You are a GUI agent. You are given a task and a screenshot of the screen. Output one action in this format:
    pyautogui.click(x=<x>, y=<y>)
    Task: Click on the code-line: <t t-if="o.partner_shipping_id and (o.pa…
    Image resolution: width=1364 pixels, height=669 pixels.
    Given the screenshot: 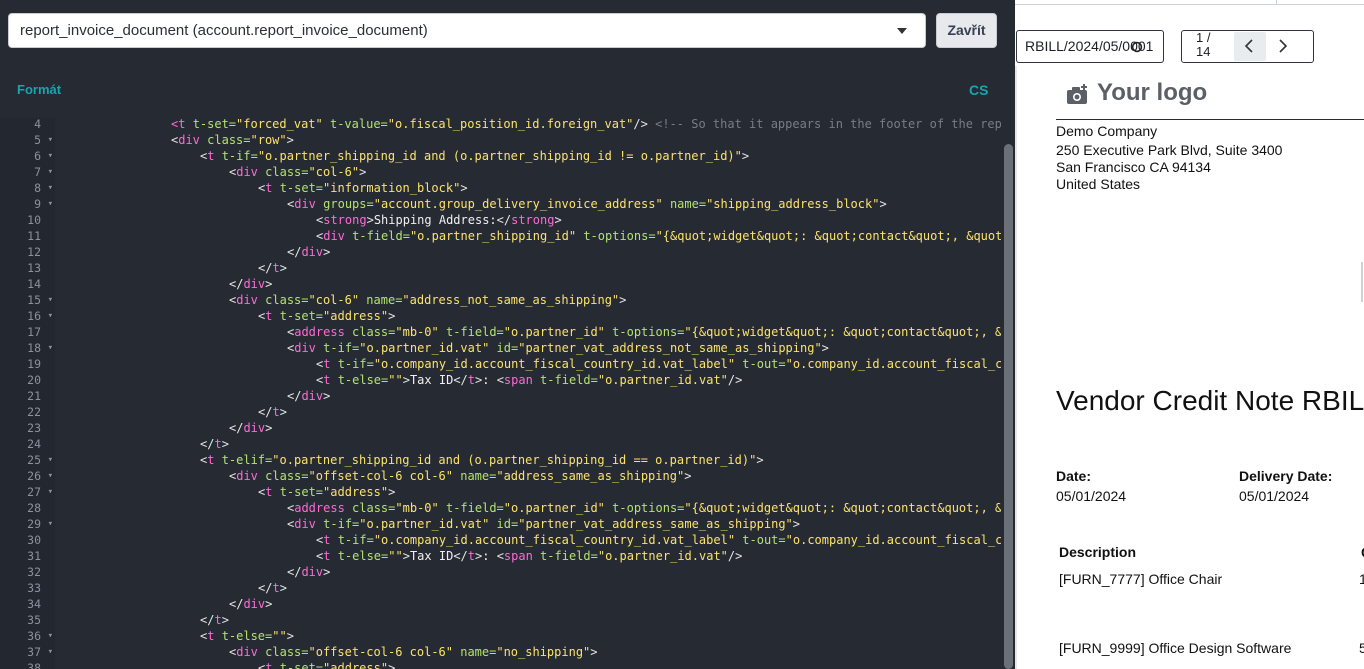 What is the action you would take?
    pyautogui.click(x=529, y=156)
    